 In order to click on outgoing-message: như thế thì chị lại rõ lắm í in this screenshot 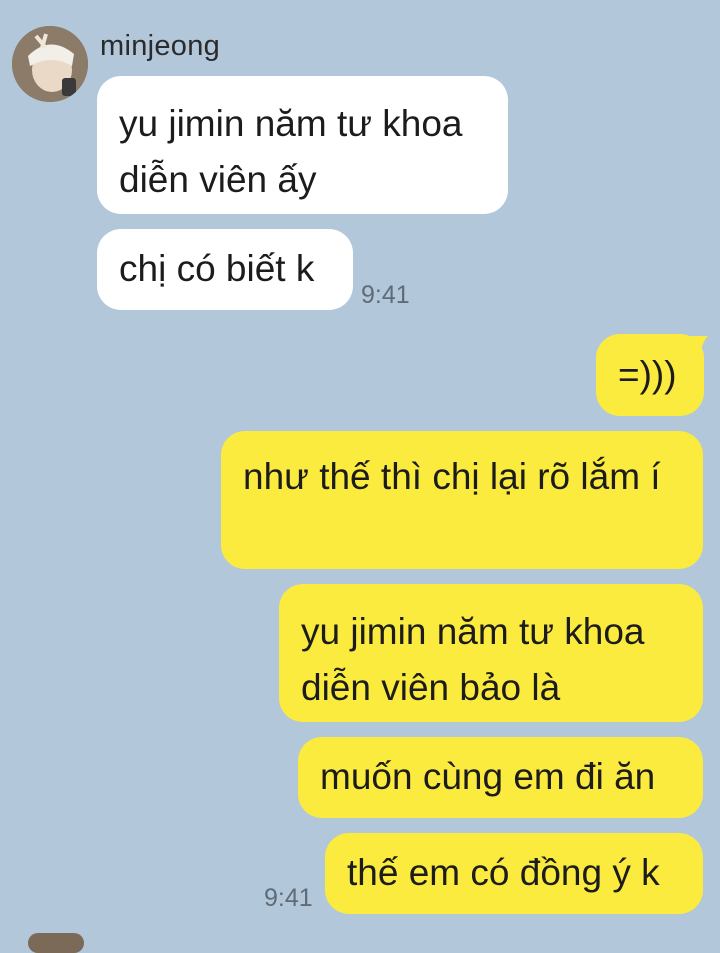, I will do `click(462, 500)`.